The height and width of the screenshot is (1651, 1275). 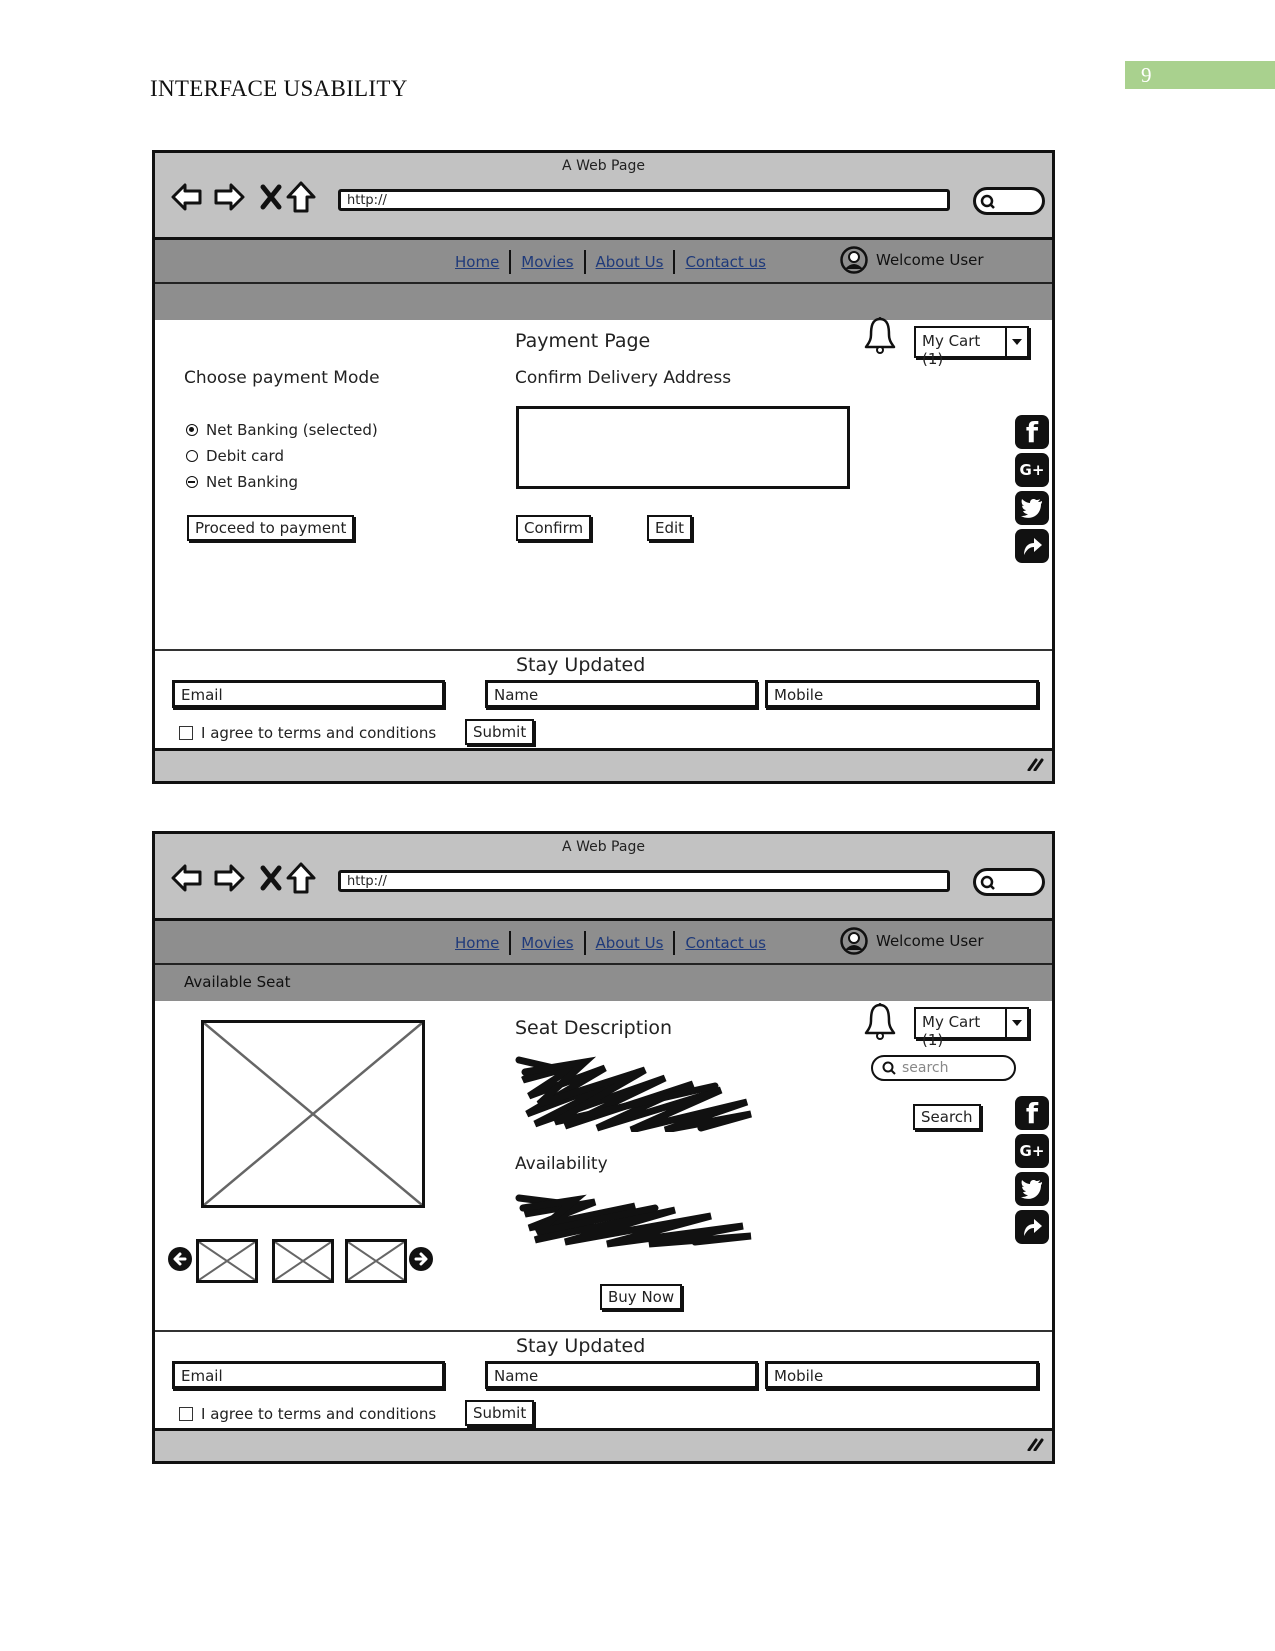 I want to click on document-header: INTERFACE USABILITY, so click(x=279, y=88).